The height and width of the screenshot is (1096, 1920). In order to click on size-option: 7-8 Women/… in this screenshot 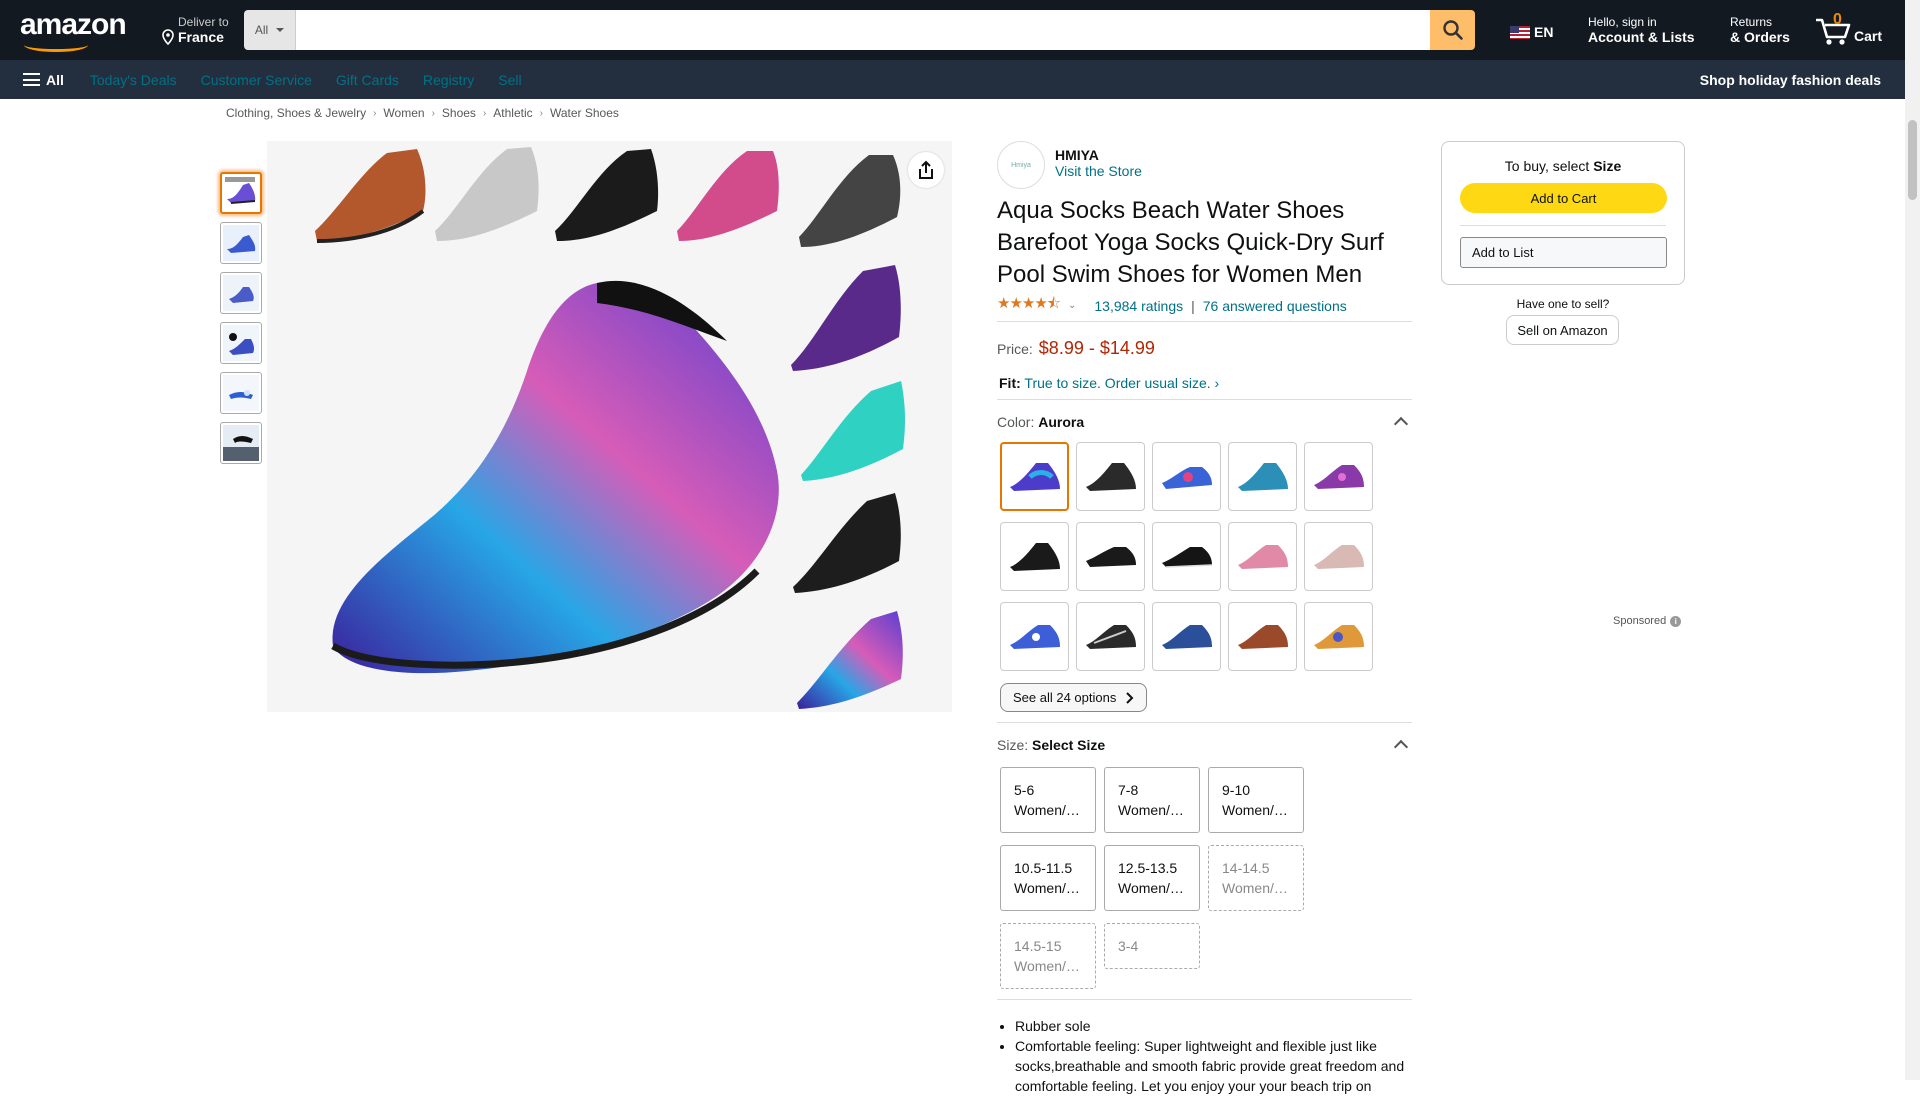, I will do `click(1152, 800)`.